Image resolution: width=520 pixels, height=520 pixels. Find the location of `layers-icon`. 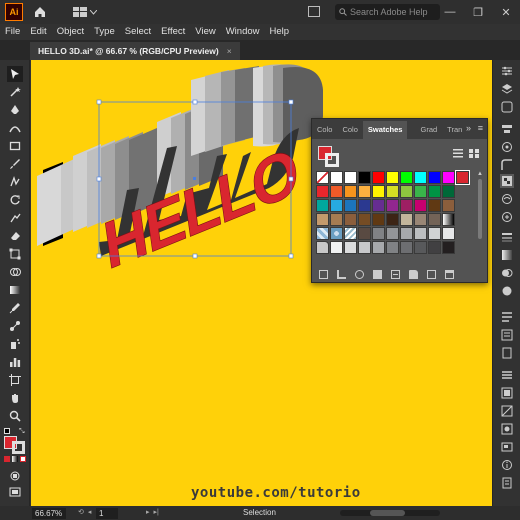

layers-icon is located at coordinates (507, 89).